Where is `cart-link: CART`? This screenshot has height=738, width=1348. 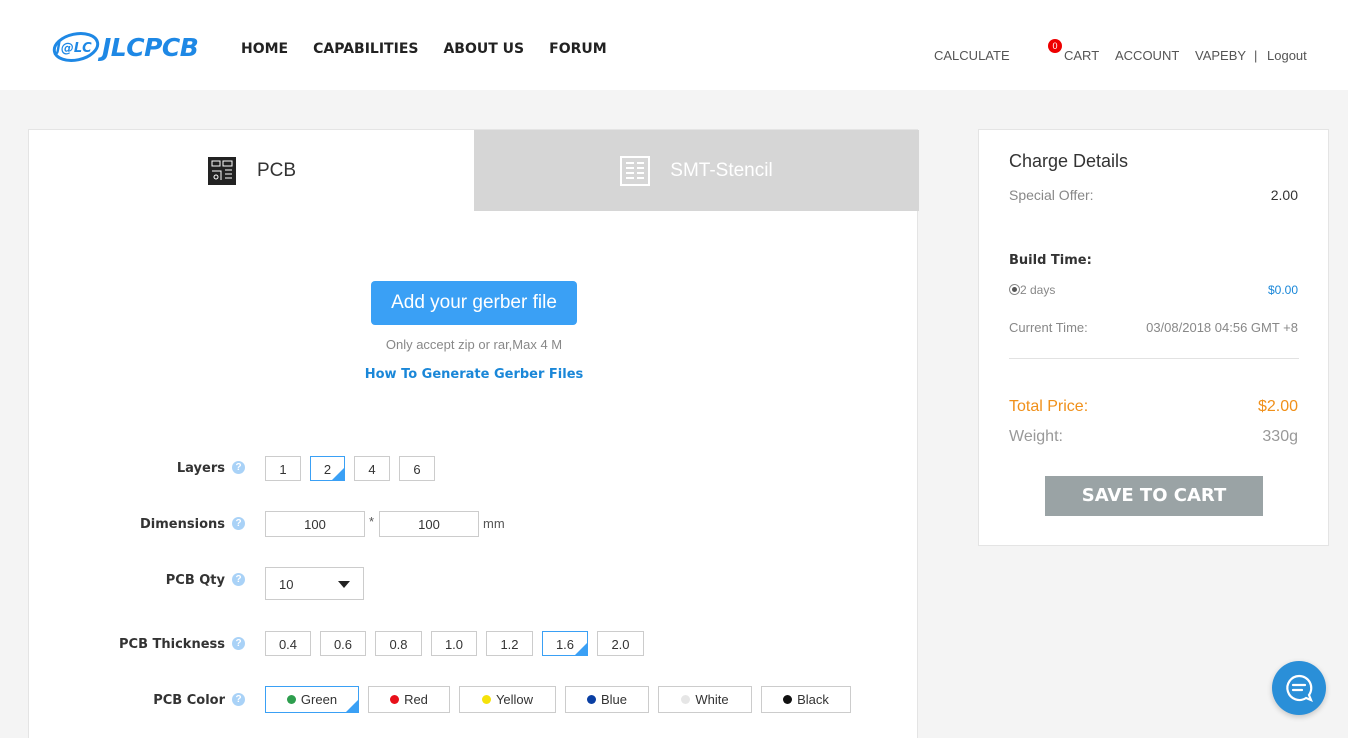 cart-link: CART is located at coordinates (1081, 55).